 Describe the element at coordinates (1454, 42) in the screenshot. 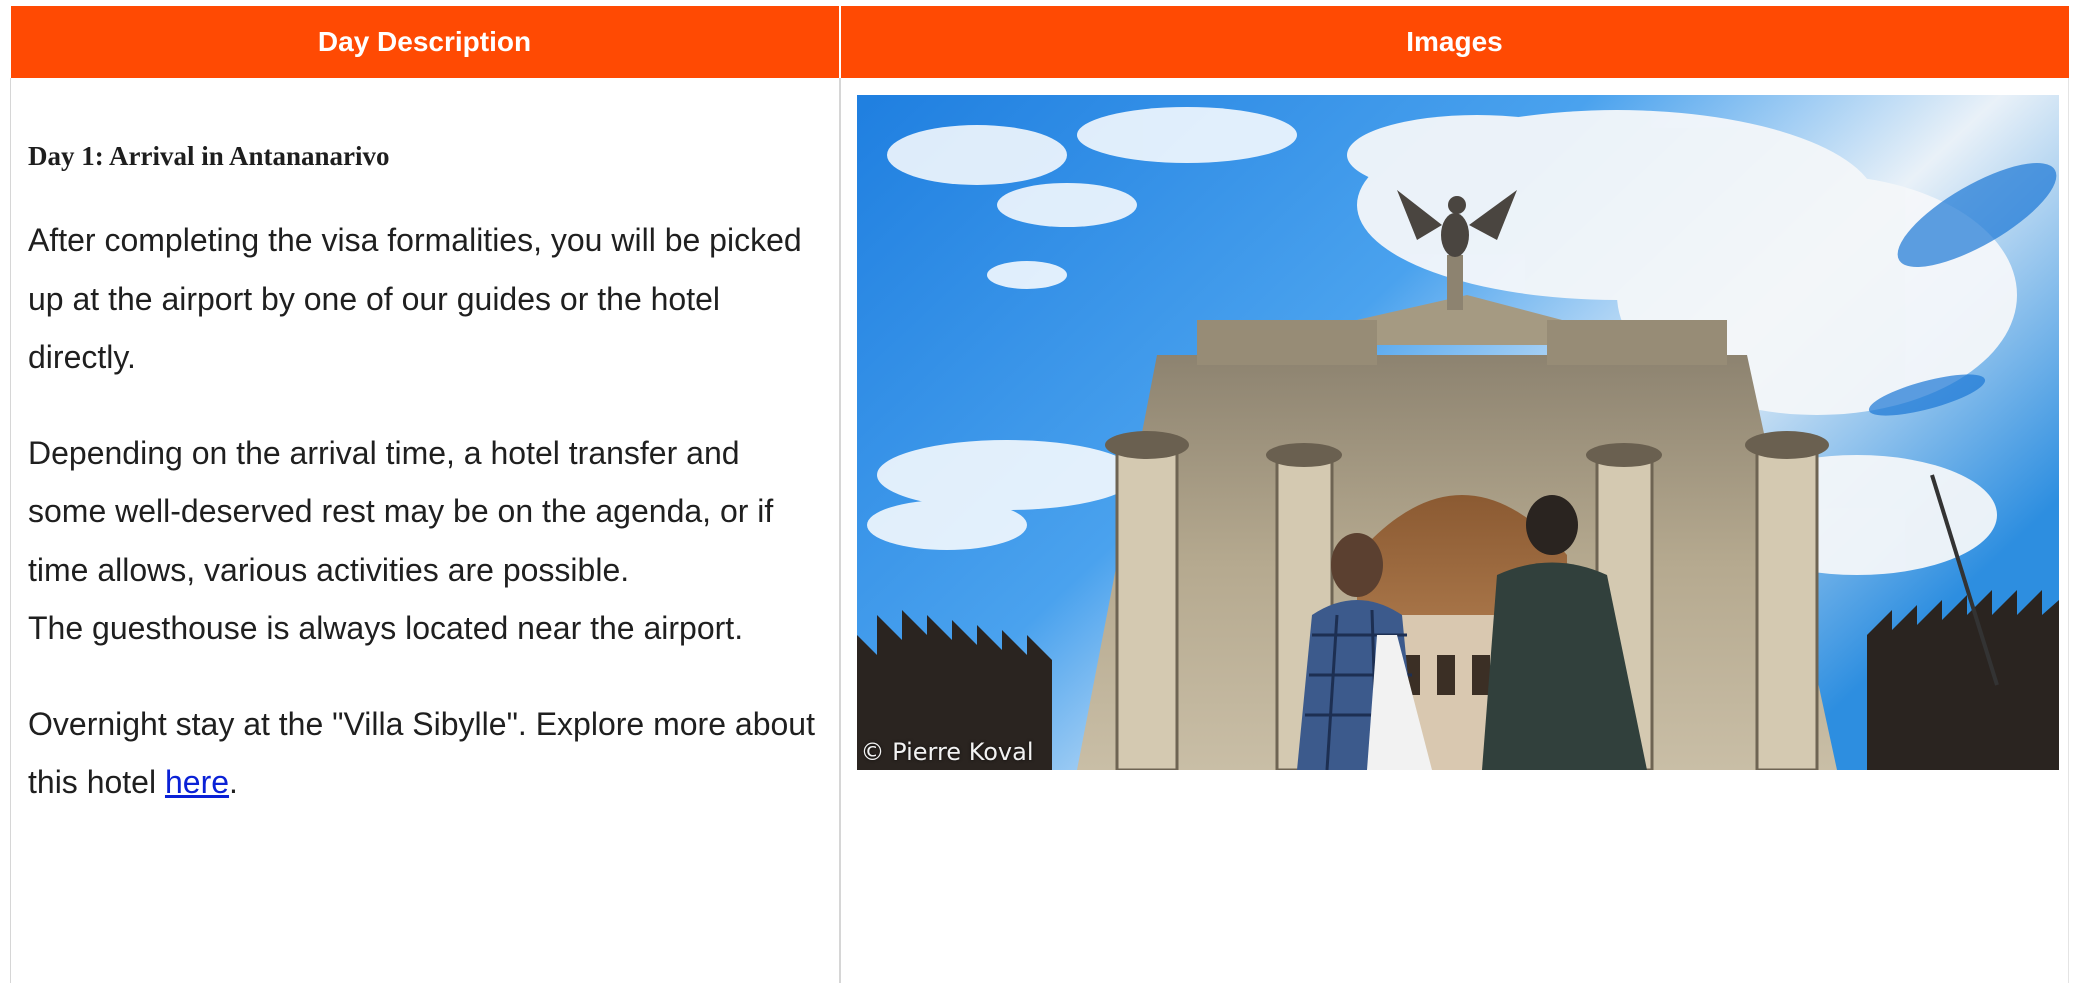

I see `header-images: Images` at that location.